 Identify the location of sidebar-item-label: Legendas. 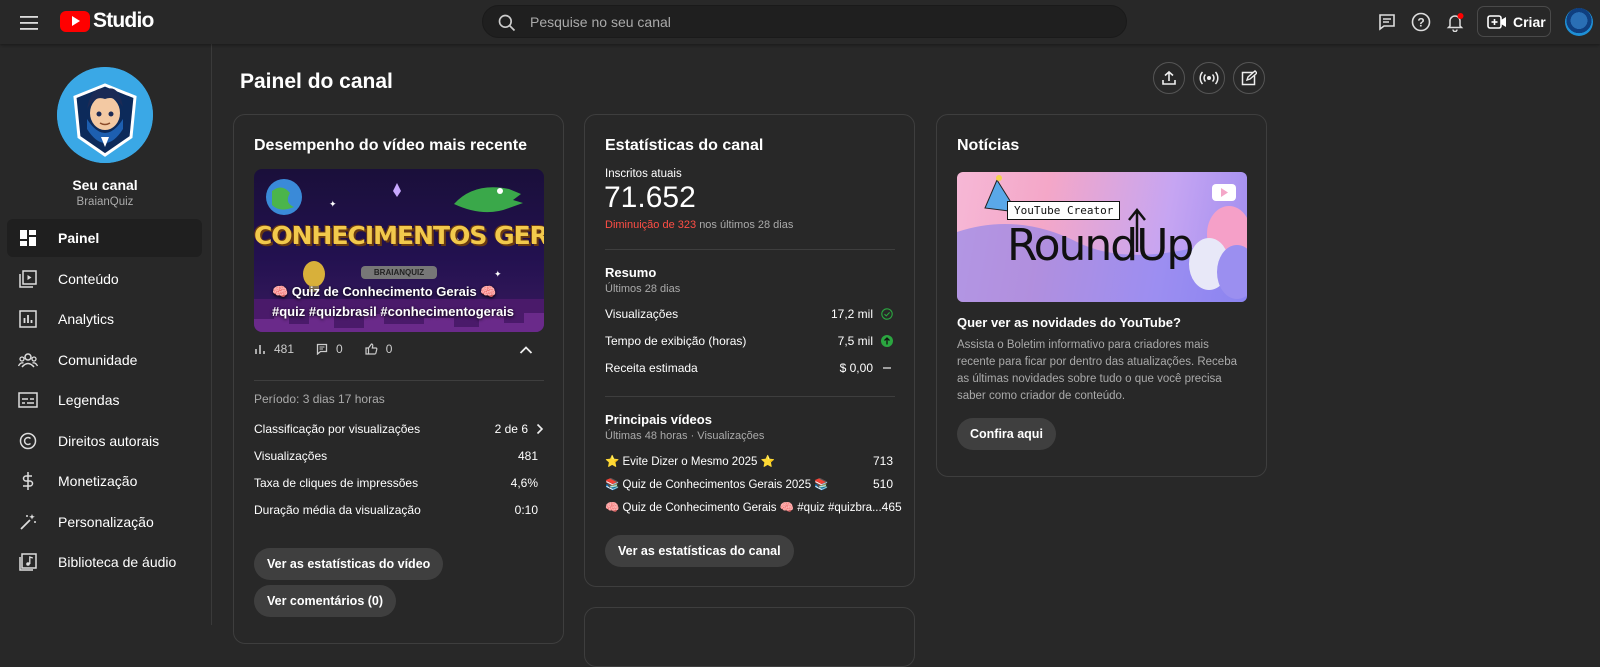
(89, 400).